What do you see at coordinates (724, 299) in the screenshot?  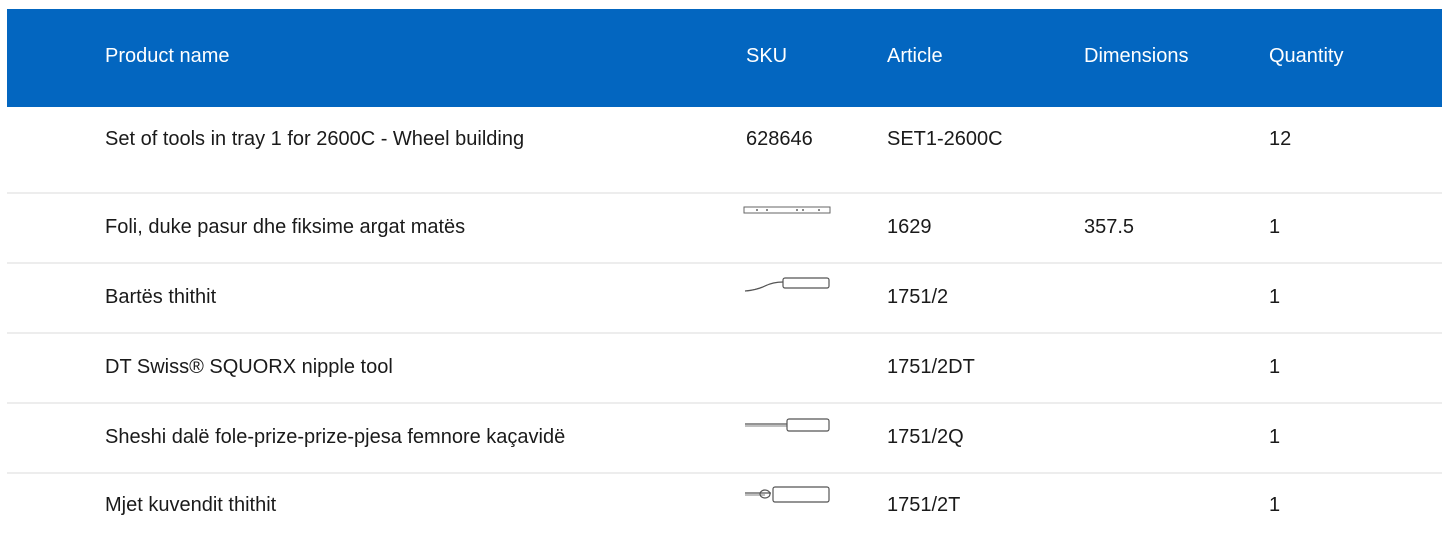 I see `table-row: Bartës thithit 1751/2 1` at bounding box center [724, 299].